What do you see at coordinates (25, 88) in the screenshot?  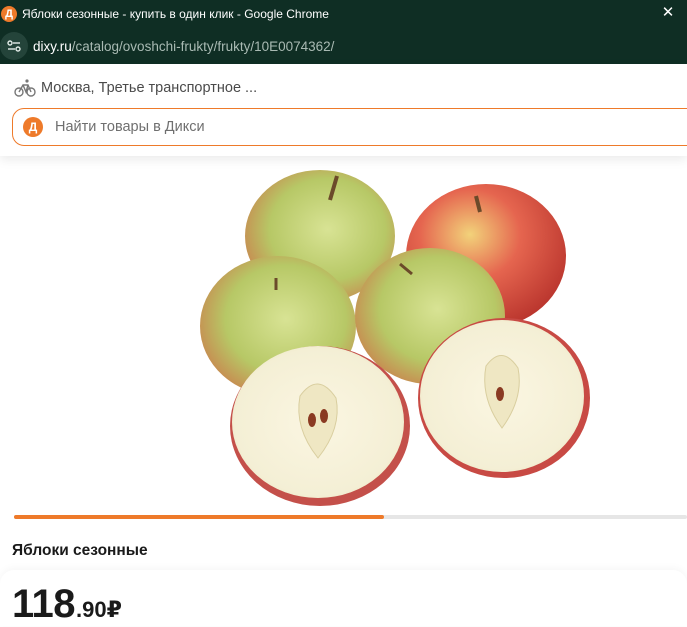 I see `bicycle-icon` at bounding box center [25, 88].